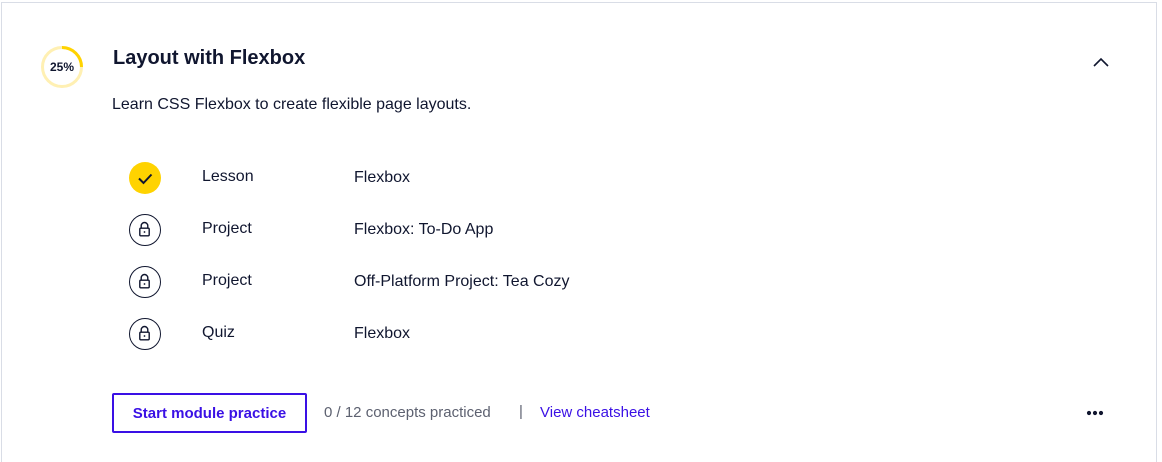  I want to click on module-item-lesson-flexbox: Lesson Flexbox, so click(479, 186).